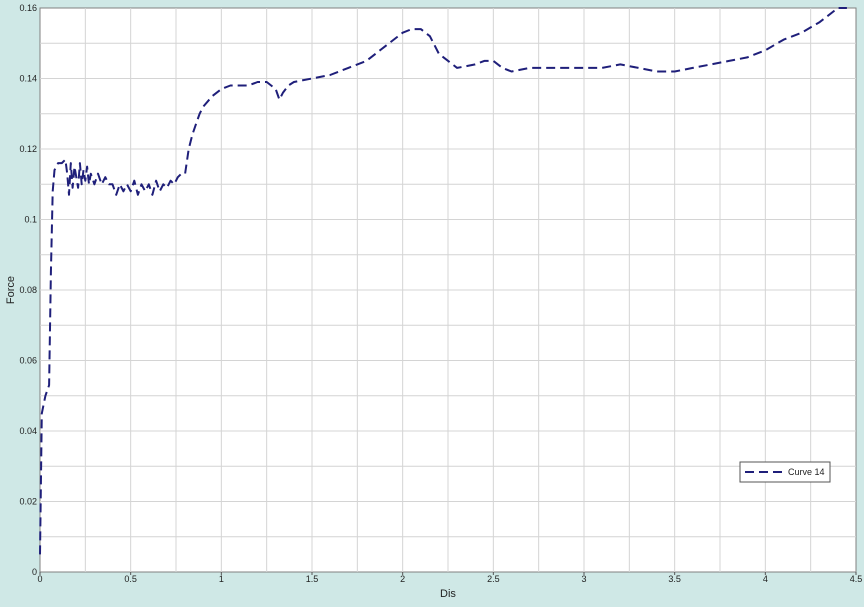  I want to click on y-tick-label: 0.16, so click(28, 8).